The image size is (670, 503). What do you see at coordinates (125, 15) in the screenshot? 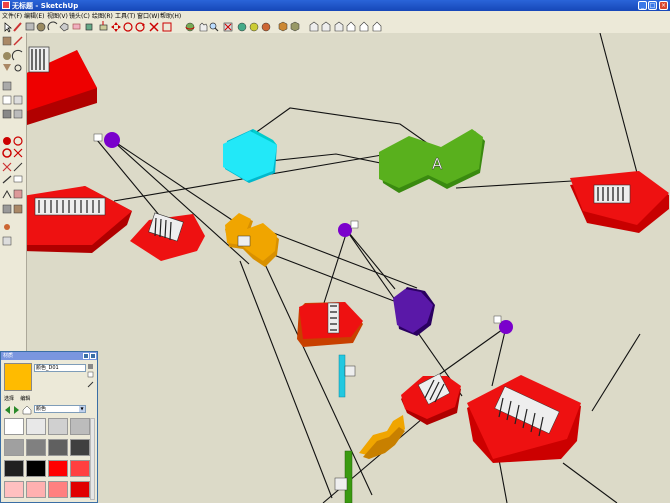
I see `menu-tools: 工具(T)` at bounding box center [125, 15].